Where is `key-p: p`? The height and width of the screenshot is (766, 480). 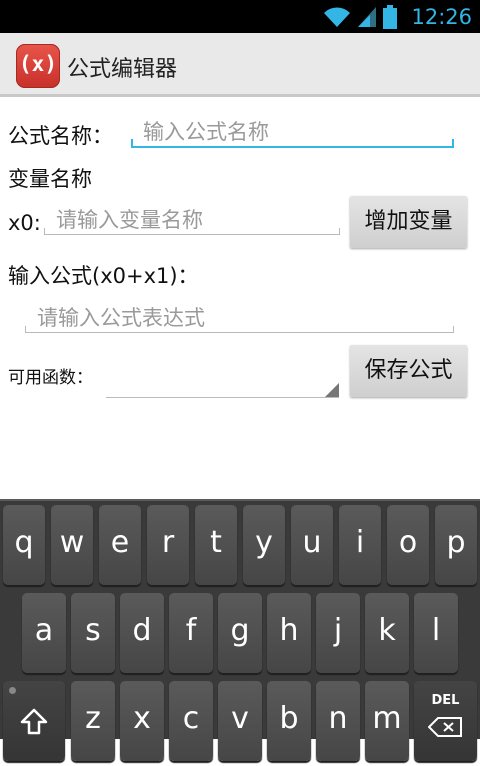 key-p: p is located at coordinates (456, 545).